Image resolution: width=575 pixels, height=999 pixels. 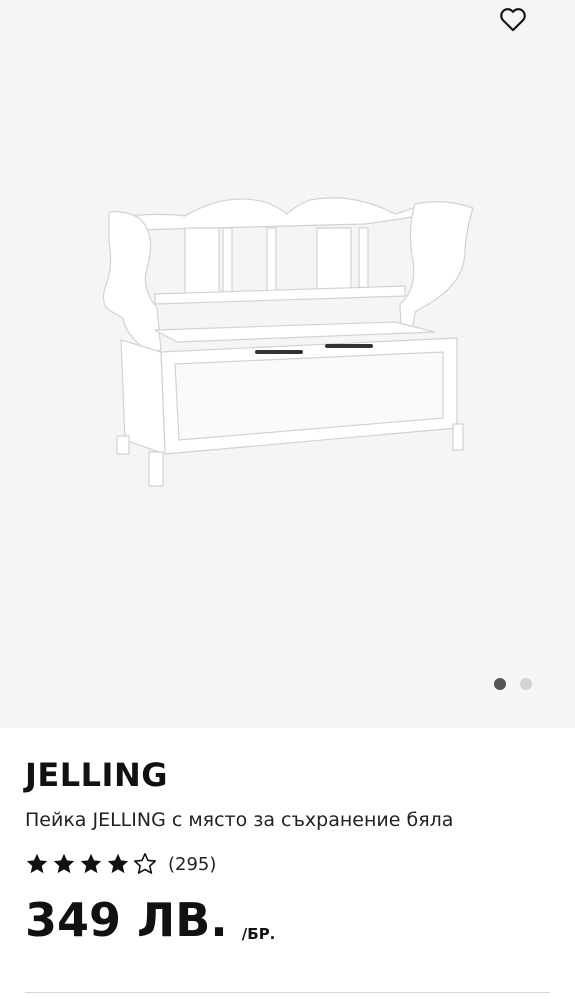 What do you see at coordinates (192, 864) in the screenshot?
I see `rating-count: (295)` at bounding box center [192, 864].